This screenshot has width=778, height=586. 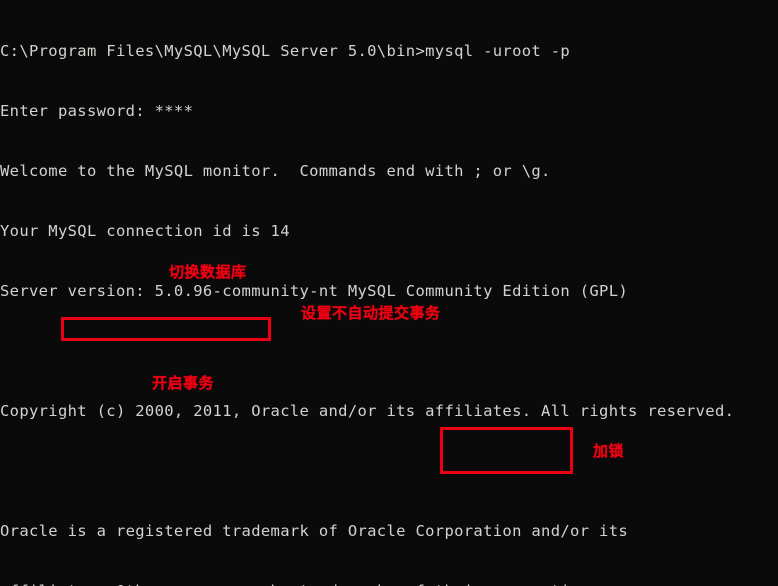 What do you see at coordinates (97, 111) in the screenshot?
I see `console-line-password-prompt: Enter password: ****` at bounding box center [97, 111].